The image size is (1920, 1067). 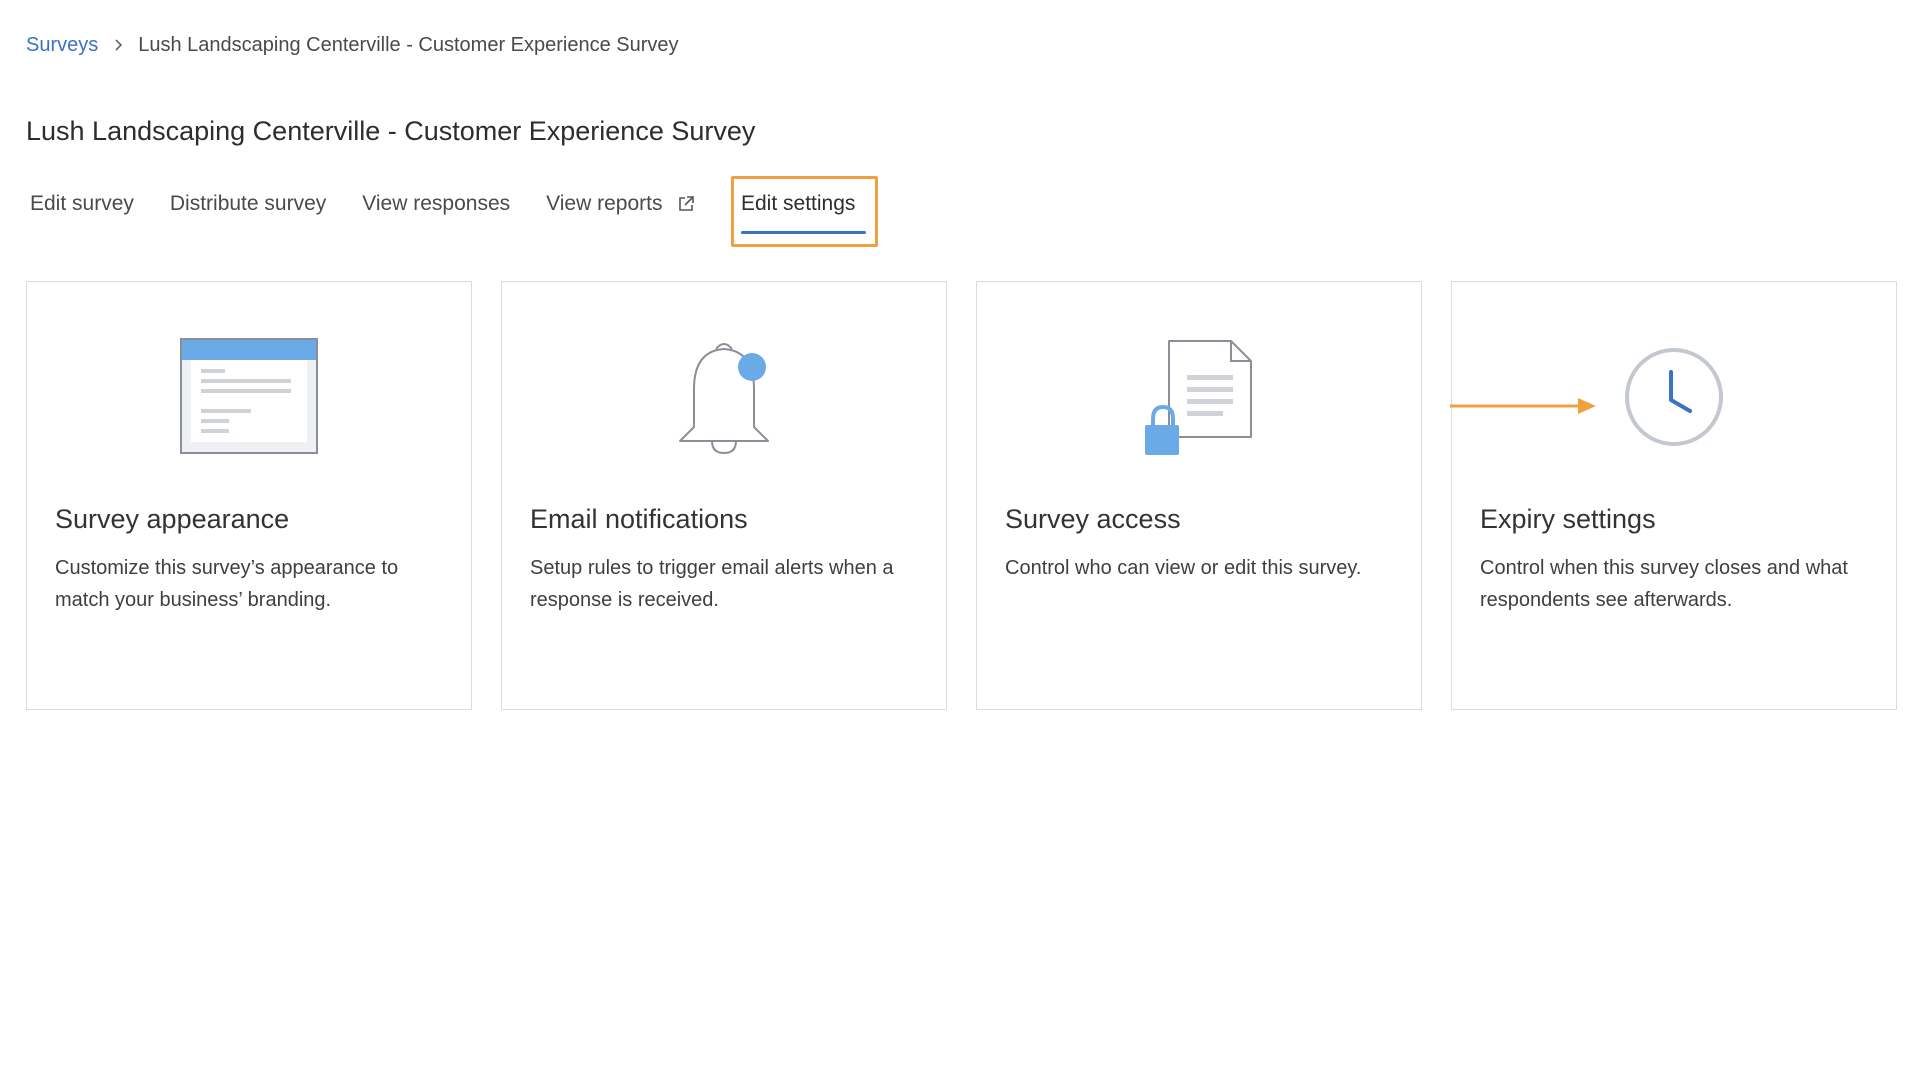 I want to click on tab-view-responses: View responses, so click(x=436, y=204).